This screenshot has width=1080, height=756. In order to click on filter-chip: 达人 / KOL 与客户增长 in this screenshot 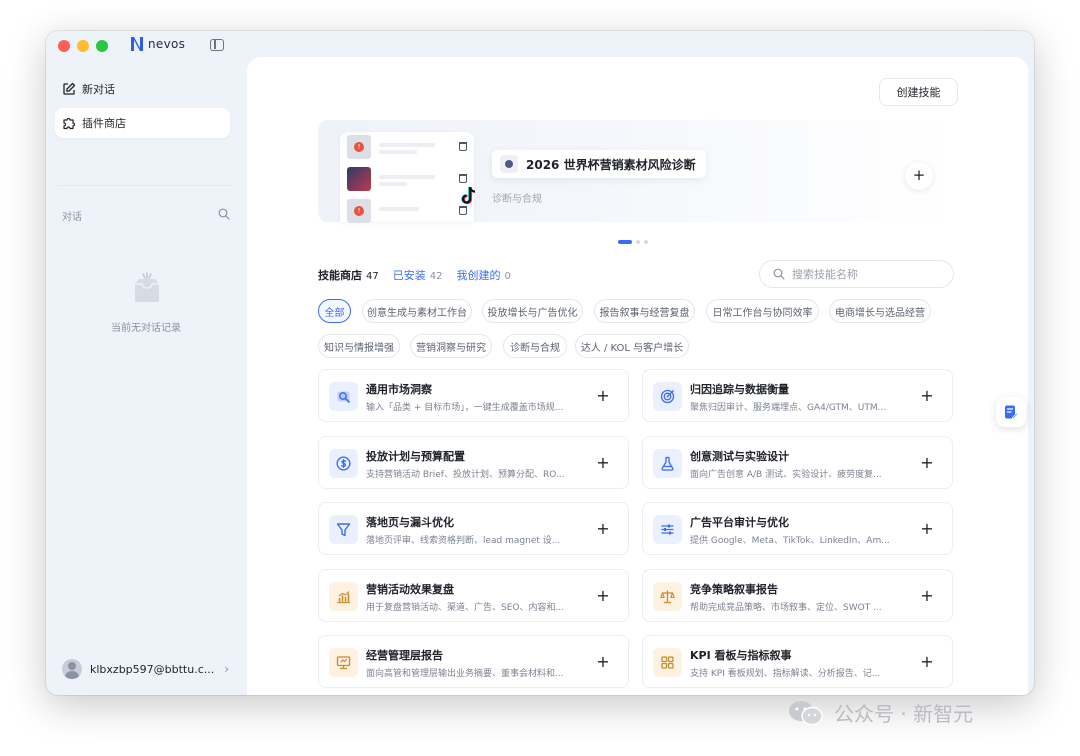, I will do `click(632, 346)`.